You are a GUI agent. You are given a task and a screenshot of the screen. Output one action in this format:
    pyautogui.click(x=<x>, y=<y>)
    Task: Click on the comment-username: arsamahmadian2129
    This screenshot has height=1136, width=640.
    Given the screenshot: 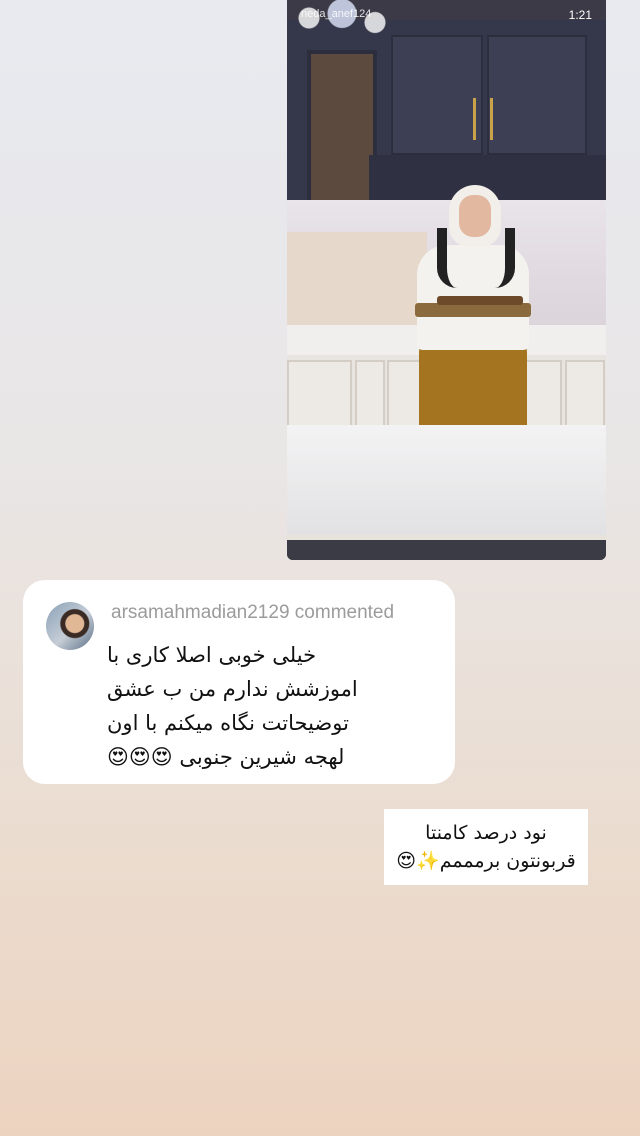 What is the action you would take?
    pyautogui.click(x=200, y=612)
    